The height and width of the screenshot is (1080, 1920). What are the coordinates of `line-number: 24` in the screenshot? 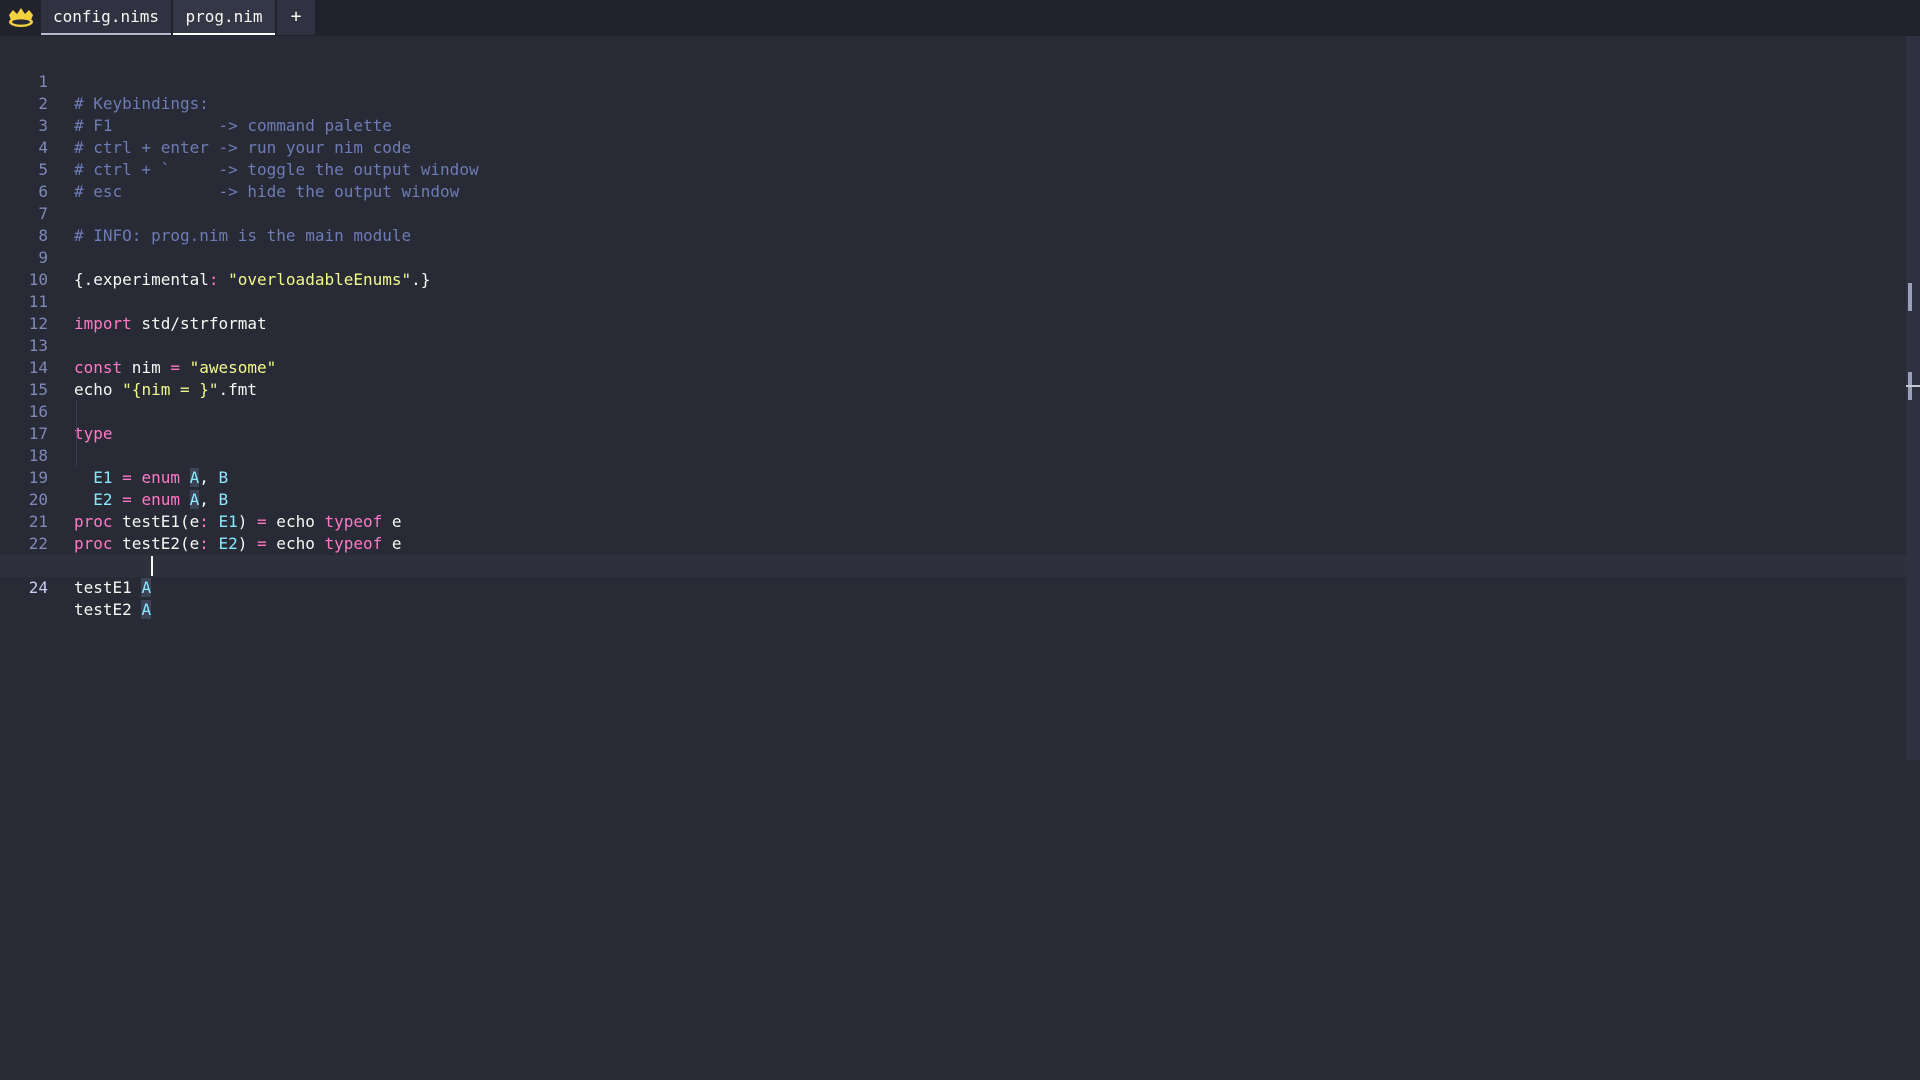 It's located at (38, 587).